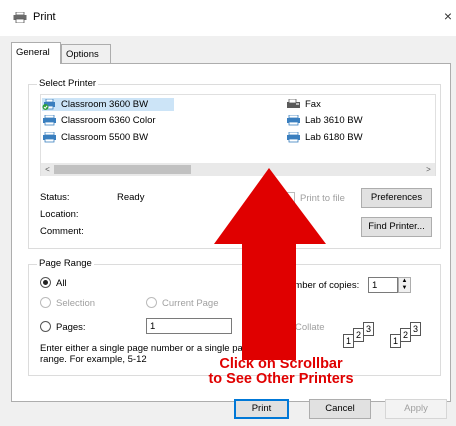  Describe the element at coordinates (108, 120) in the screenshot. I see `printer-name: Classroom 6360 Color` at that location.